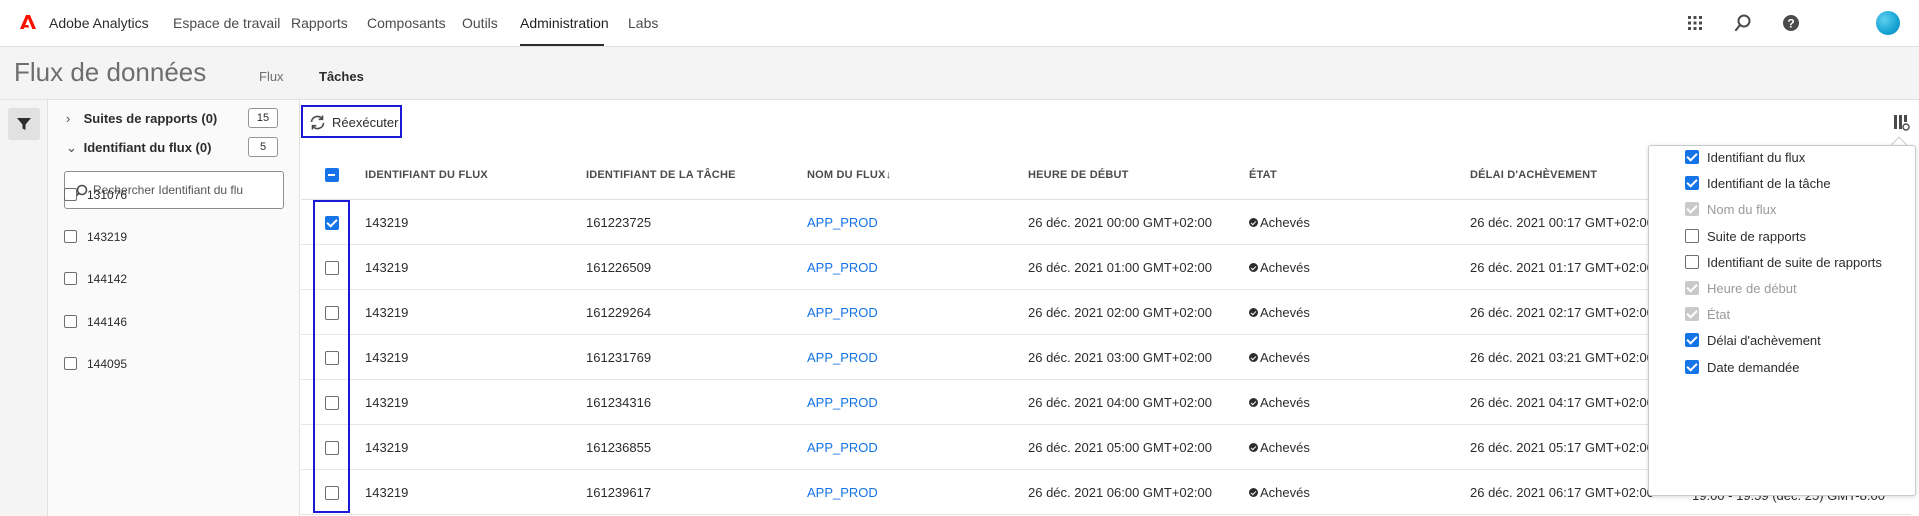 Image resolution: width=1919 pixels, height=516 pixels. What do you see at coordinates (138, 148) in the screenshot?
I see `facet-feed-id: ⌄ Identifiant du flux (0)` at bounding box center [138, 148].